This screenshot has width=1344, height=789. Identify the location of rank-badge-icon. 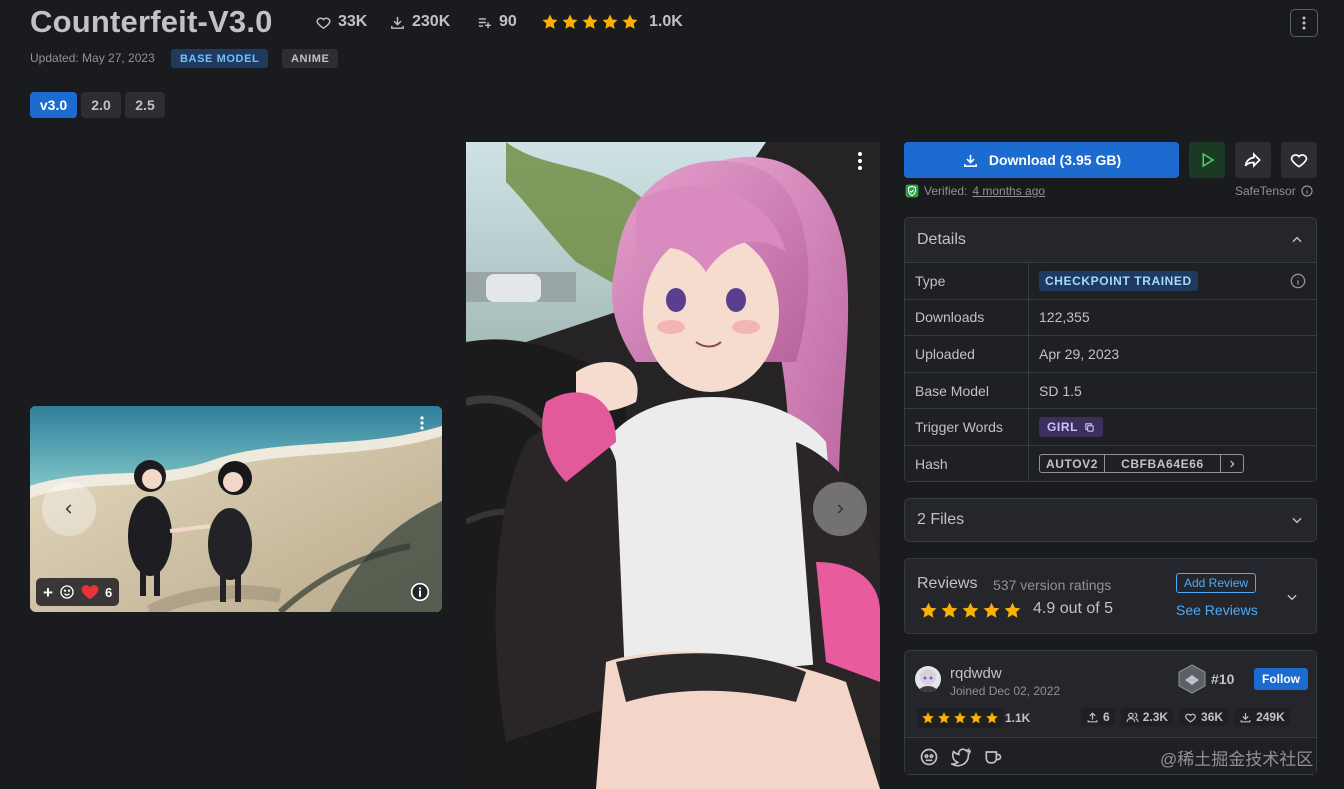
(1192, 679).